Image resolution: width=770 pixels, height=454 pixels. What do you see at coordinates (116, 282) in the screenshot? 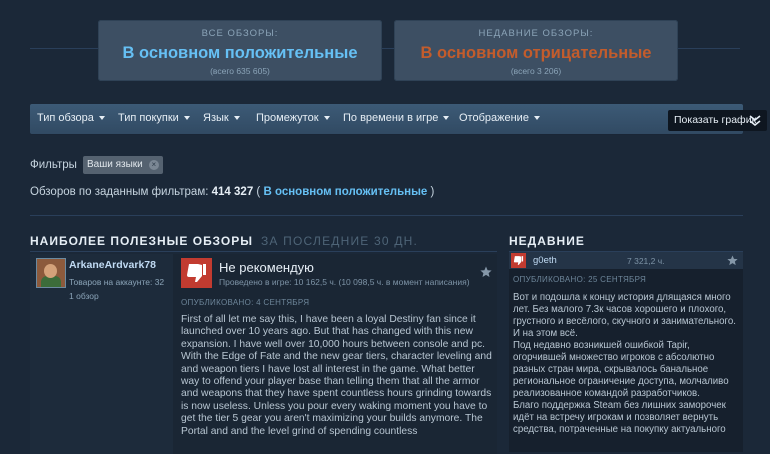
I see `author-products: Товаров на аккаунте: 32` at bounding box center [116, 282].